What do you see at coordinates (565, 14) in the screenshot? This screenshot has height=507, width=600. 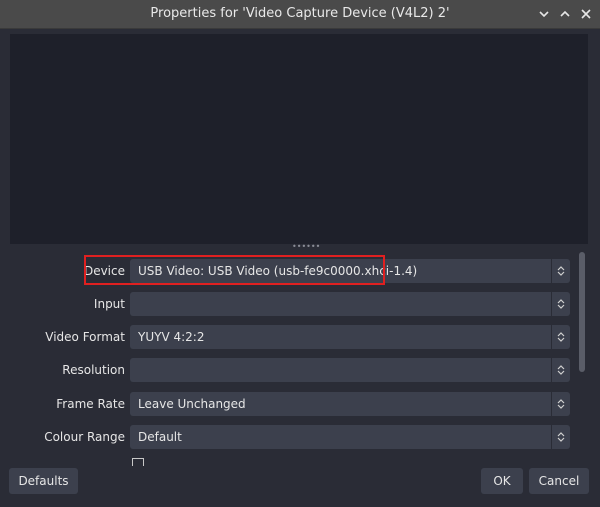 I see `chevron-up-icon` at bounding box center [565, 14].